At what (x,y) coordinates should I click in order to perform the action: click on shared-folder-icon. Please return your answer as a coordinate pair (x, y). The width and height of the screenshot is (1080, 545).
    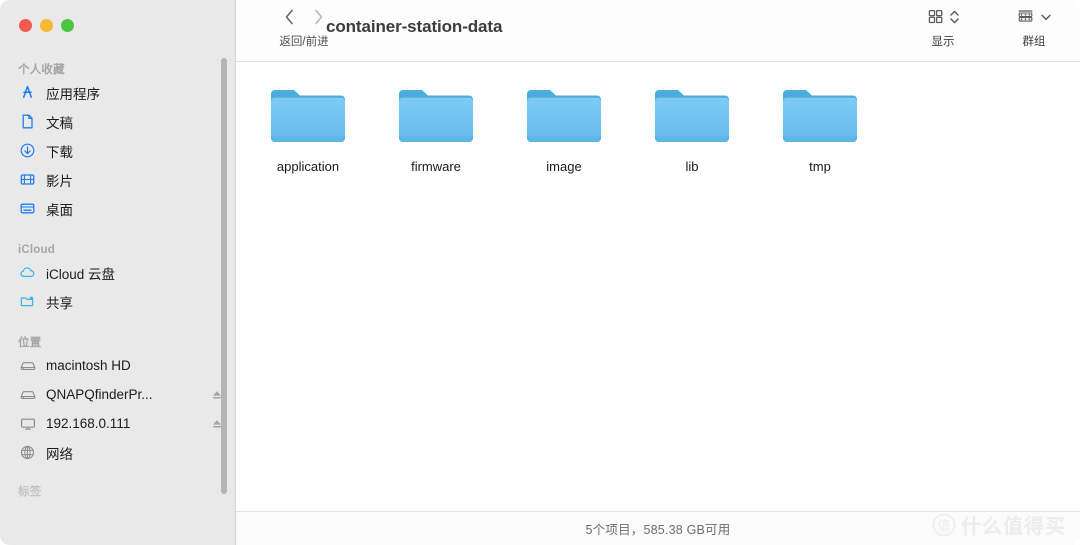
    Looking at the image, I should click on (27, 301).